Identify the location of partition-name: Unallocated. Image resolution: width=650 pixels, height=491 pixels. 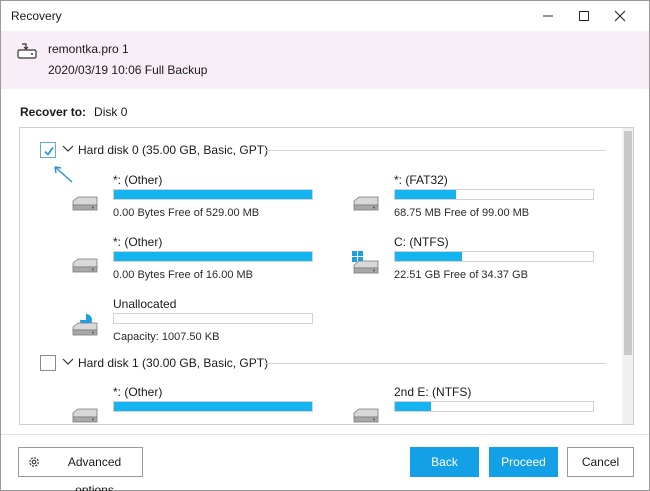
(145, 304).